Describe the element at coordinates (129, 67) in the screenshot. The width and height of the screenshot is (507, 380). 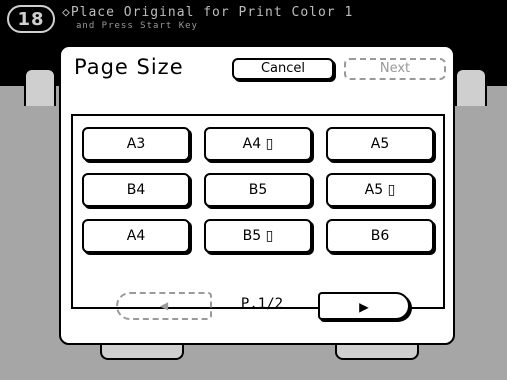
I see `dialog-title: Page Size` at that location.